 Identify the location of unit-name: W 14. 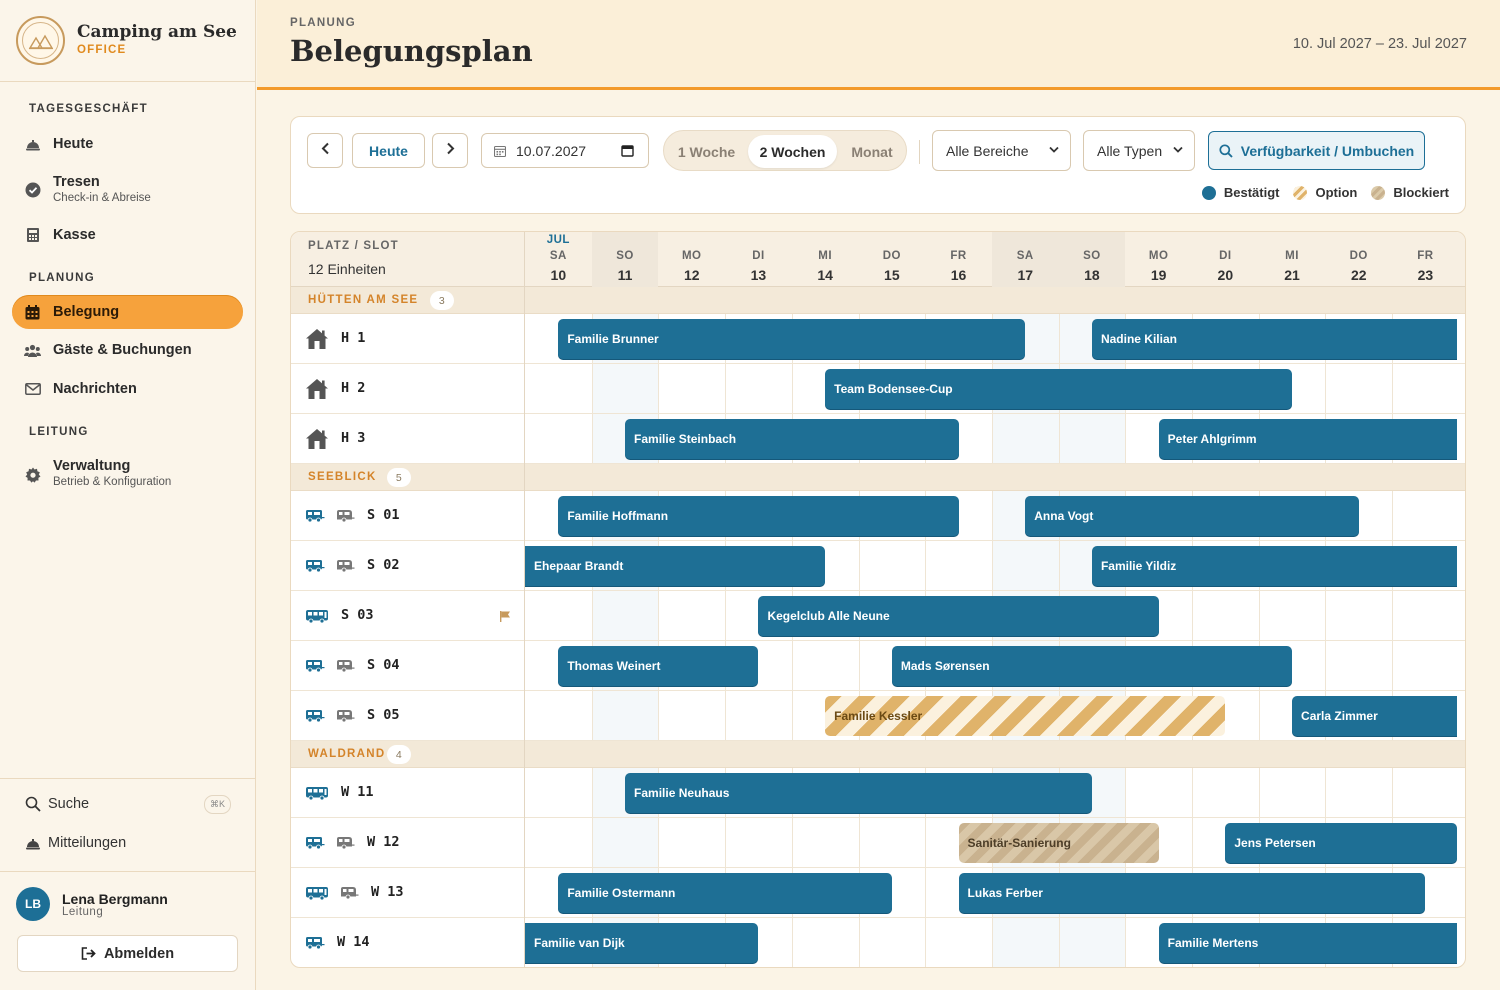
(353, 942).